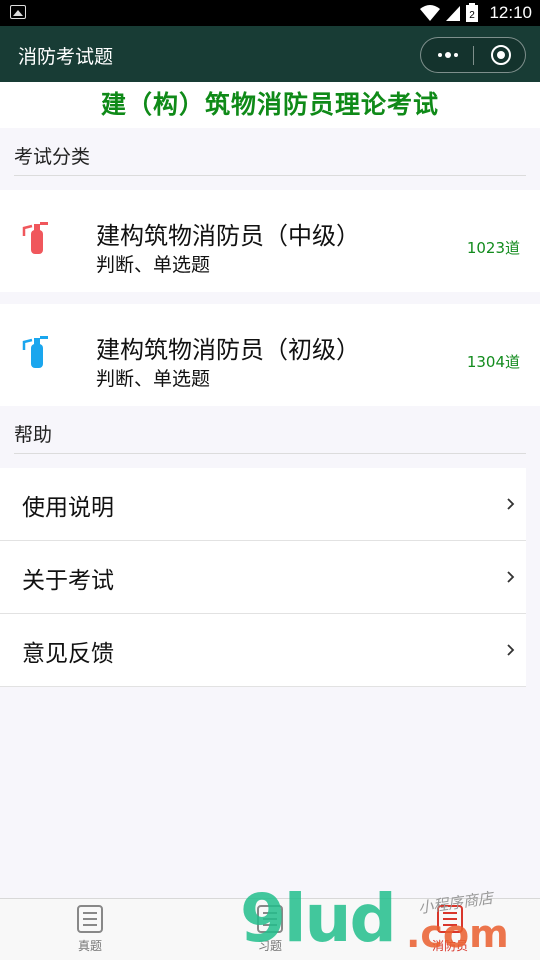 The height and width of the screenshot is (960, 540). I want to click on tab-firefighter: 消防员, so click(450, 929).